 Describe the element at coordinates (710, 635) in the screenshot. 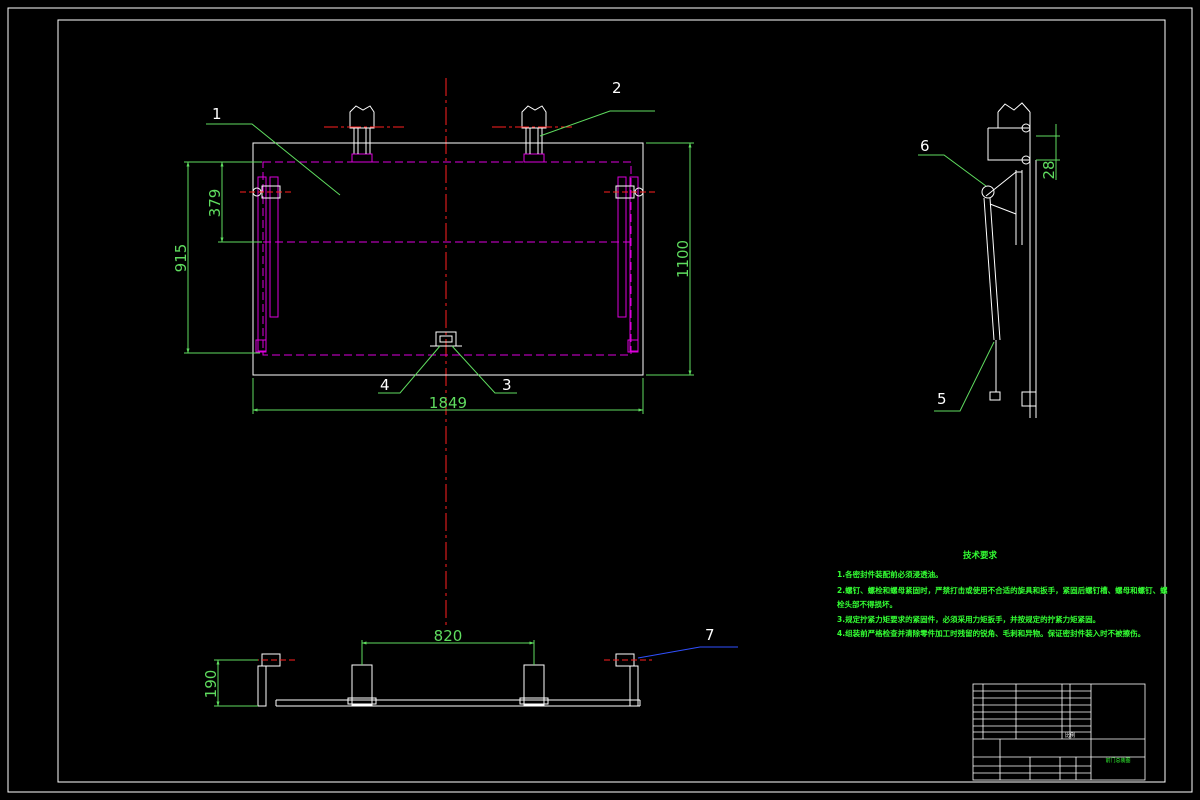

I see `part-label-7: 7` at that location.